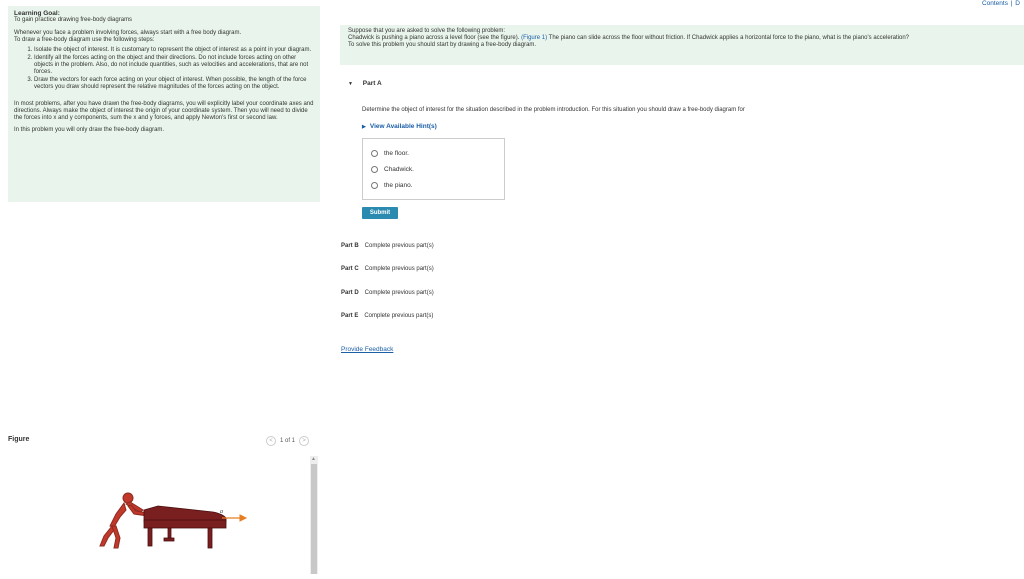 This screenshot has width=1024, height=579. I want to click on choice-floor: the floor., so click(390, 153).